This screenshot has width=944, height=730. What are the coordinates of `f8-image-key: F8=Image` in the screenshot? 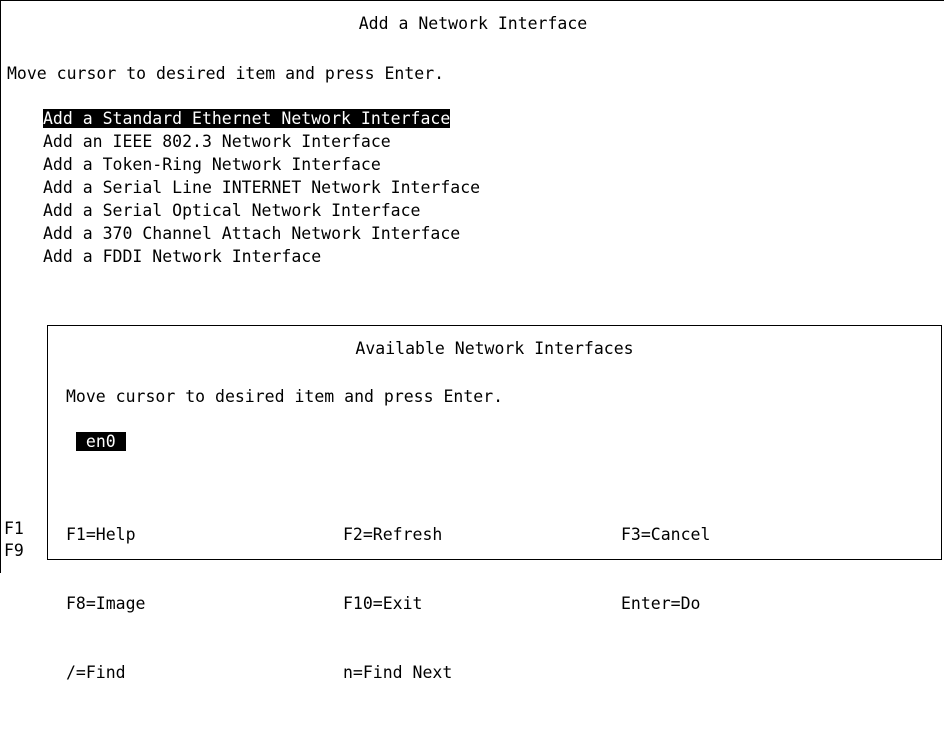 It's located at (105, 603).